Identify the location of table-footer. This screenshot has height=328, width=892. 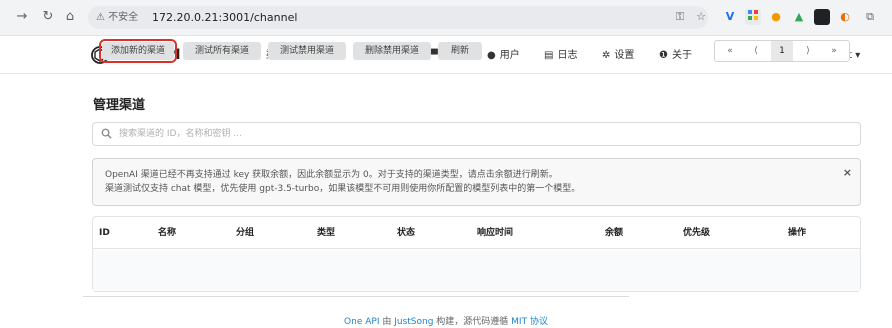
(476, 270).